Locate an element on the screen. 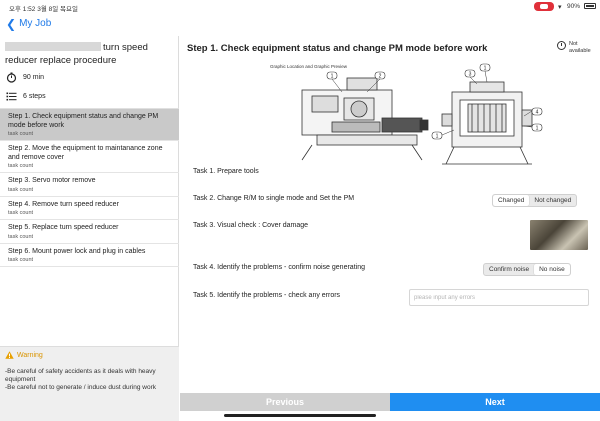 This screenshot has height=421, width=600. battery-percent: 90% is located at coordinates (574, 6).